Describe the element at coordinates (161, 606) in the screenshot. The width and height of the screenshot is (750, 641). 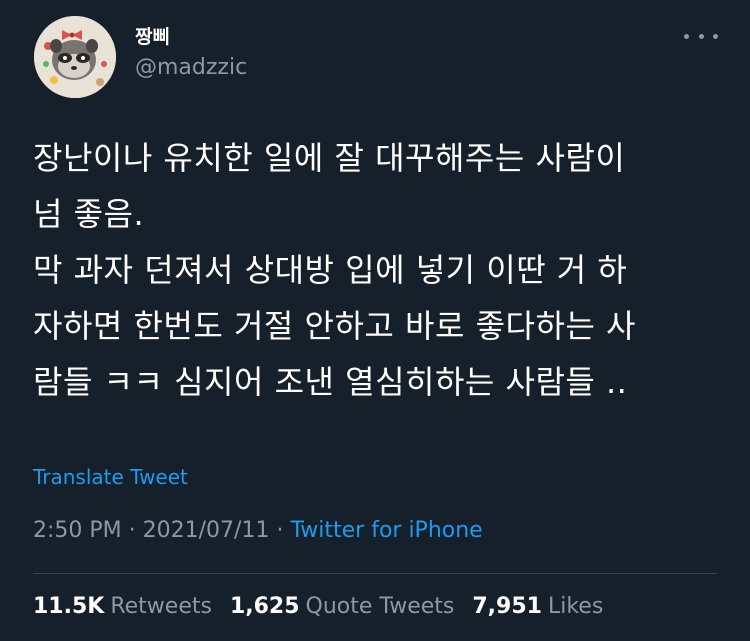
I see `retweets-label: Retweets` at that location.